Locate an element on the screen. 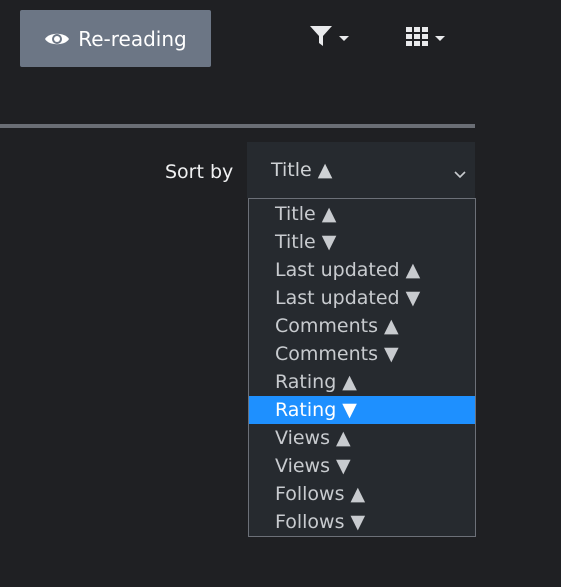  filter-icon is located at coordinates (321, 38).